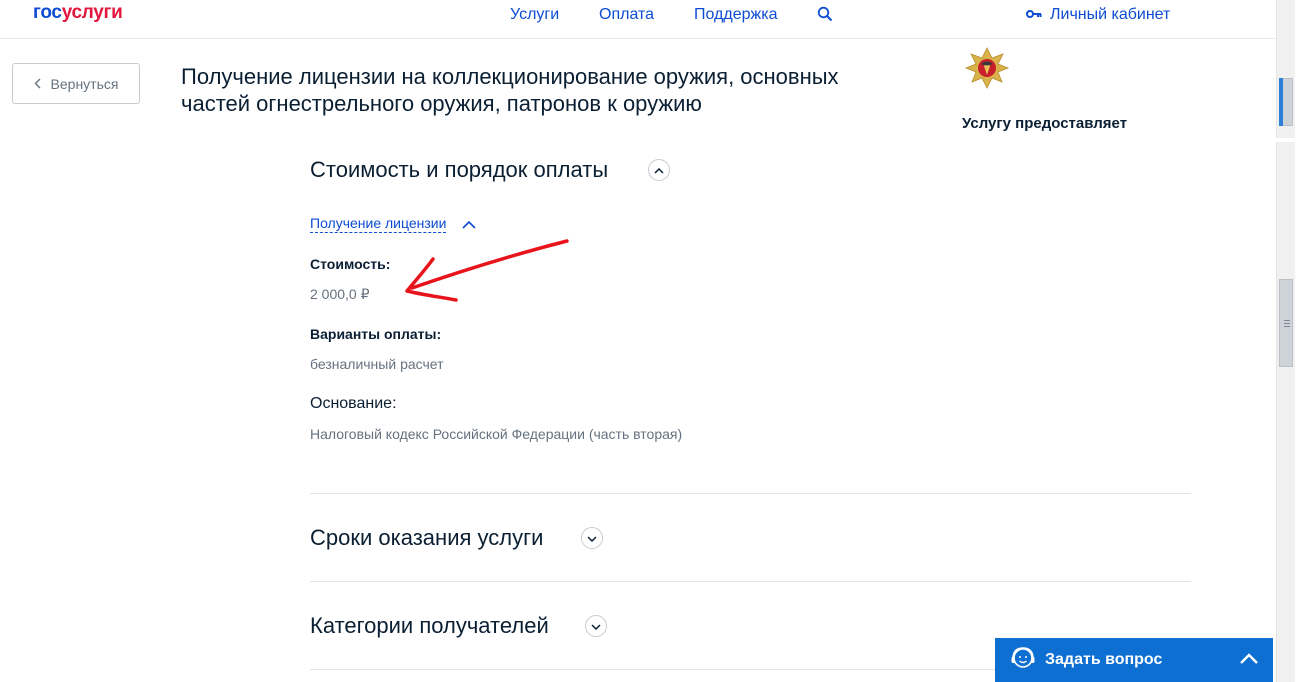 Image resolution: width=1296 pixels, height=682 pixels. I want to click on payment-options-value: безналичный расчет, so click(377, 364).